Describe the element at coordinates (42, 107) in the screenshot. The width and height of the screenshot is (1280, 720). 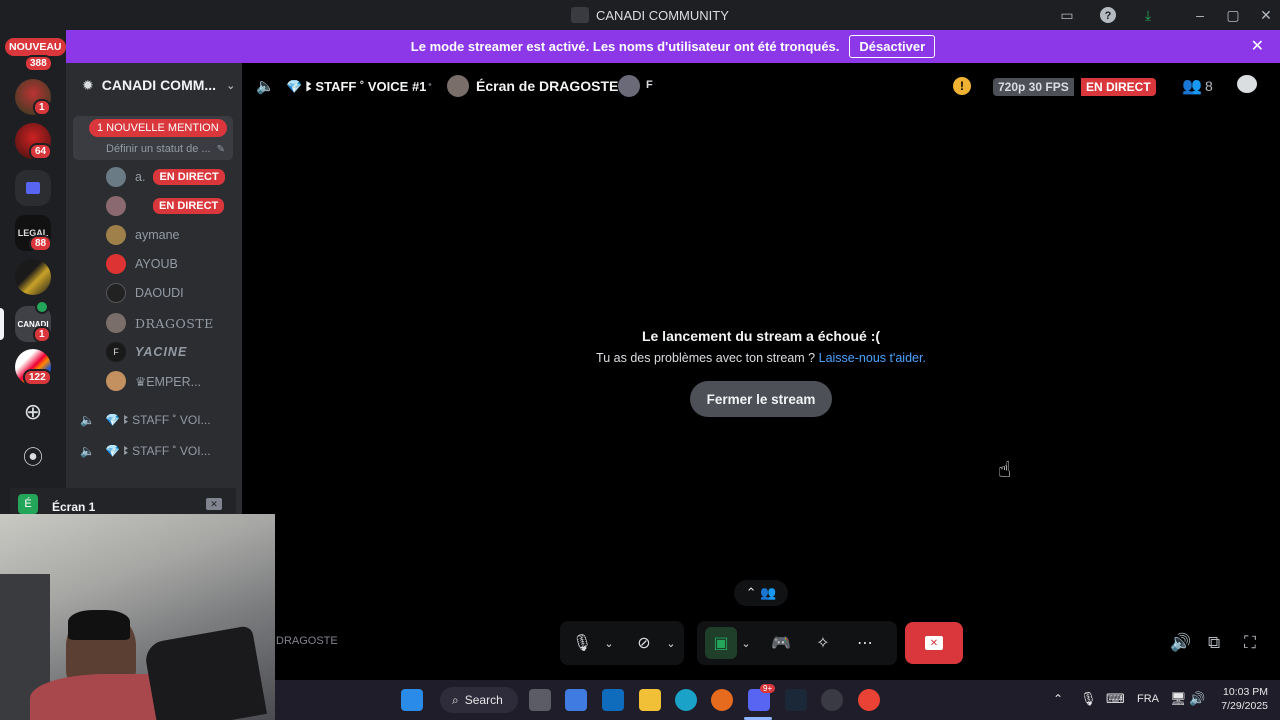
I see `server-badge: 1` at that location.